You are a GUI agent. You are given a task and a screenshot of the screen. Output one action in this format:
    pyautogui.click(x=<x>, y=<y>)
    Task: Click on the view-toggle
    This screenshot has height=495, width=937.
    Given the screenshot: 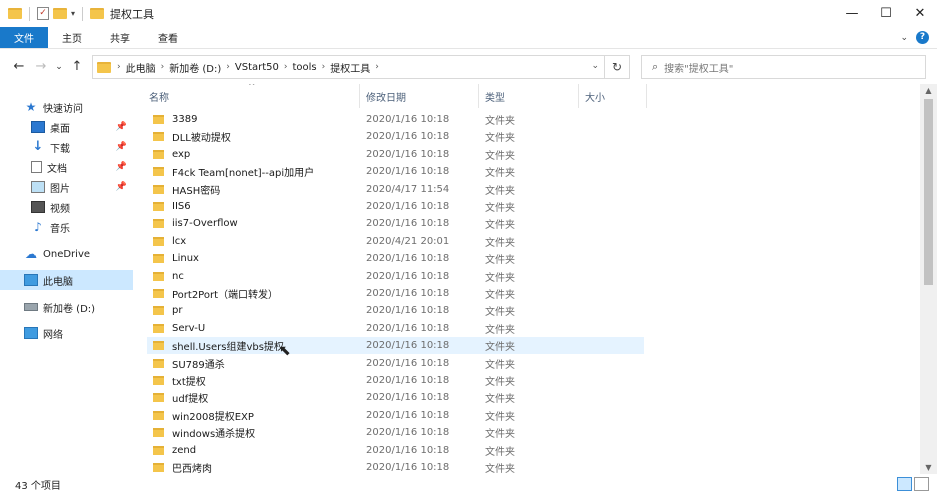 What is the action you would take?
    pyautogui.click(x=913, y=484)
    